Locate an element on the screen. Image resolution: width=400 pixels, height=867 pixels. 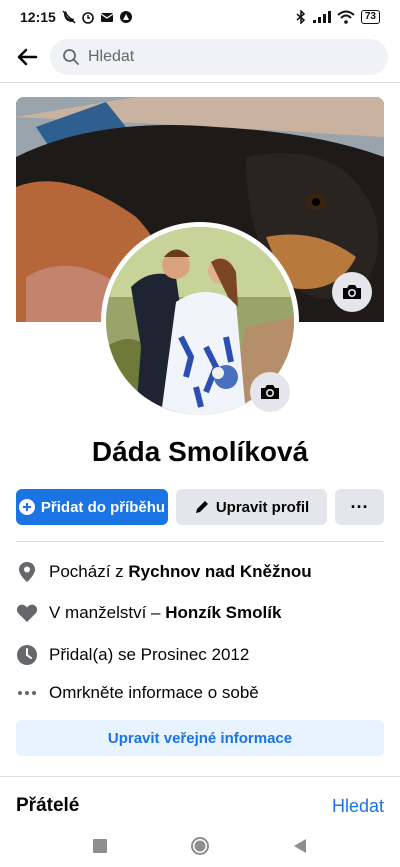
edit-profile-button: Upravit profil is located at coordinates (251, 507).